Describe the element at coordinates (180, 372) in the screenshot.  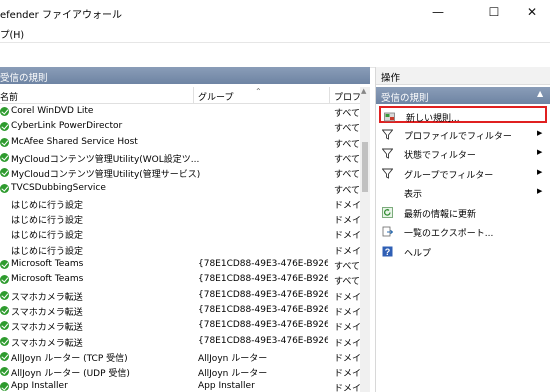
I see `table-row: AllJoyn ルーター (UDP 受信) AllJoyn ルーター ドメイン` at that location.